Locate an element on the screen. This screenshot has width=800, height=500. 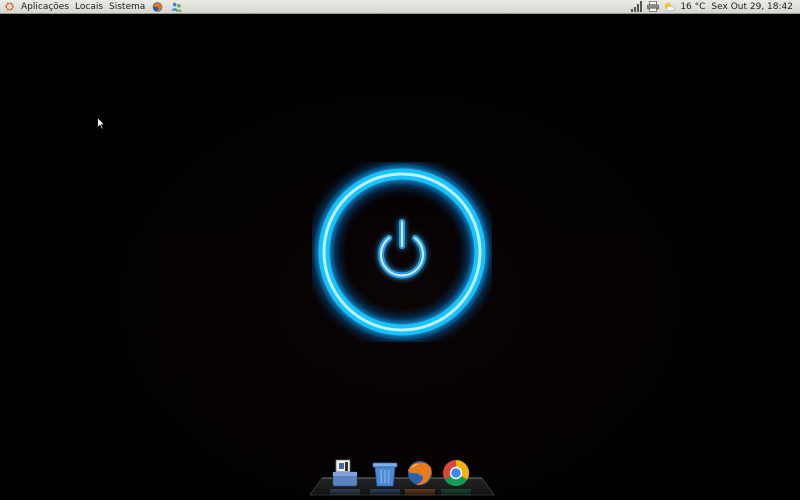
menu-places: Locais is located at coordinates (89, 7).